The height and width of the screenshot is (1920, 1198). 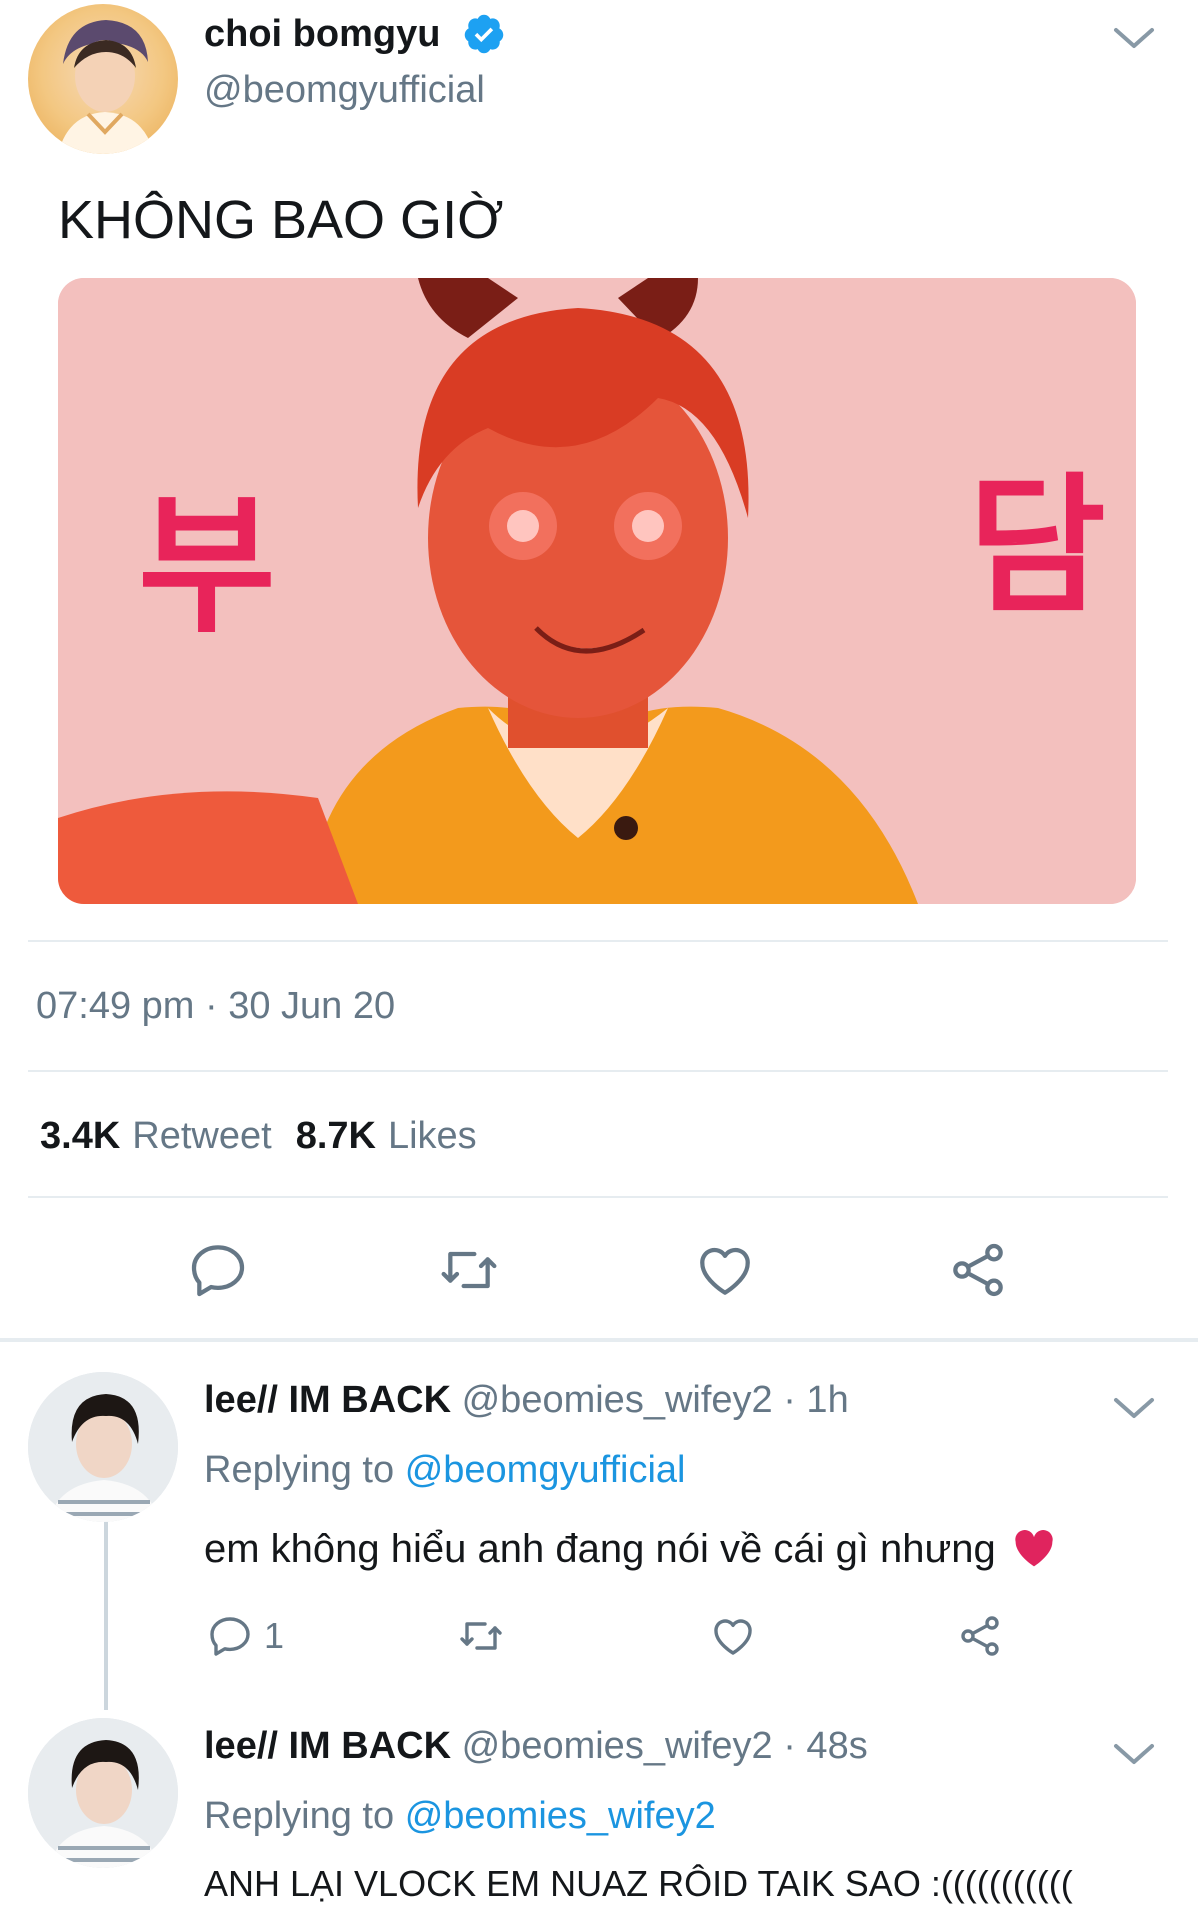 I want to click on replying-to-line: Replying to @beomies_wifey2, so click(x=460, y=1816).